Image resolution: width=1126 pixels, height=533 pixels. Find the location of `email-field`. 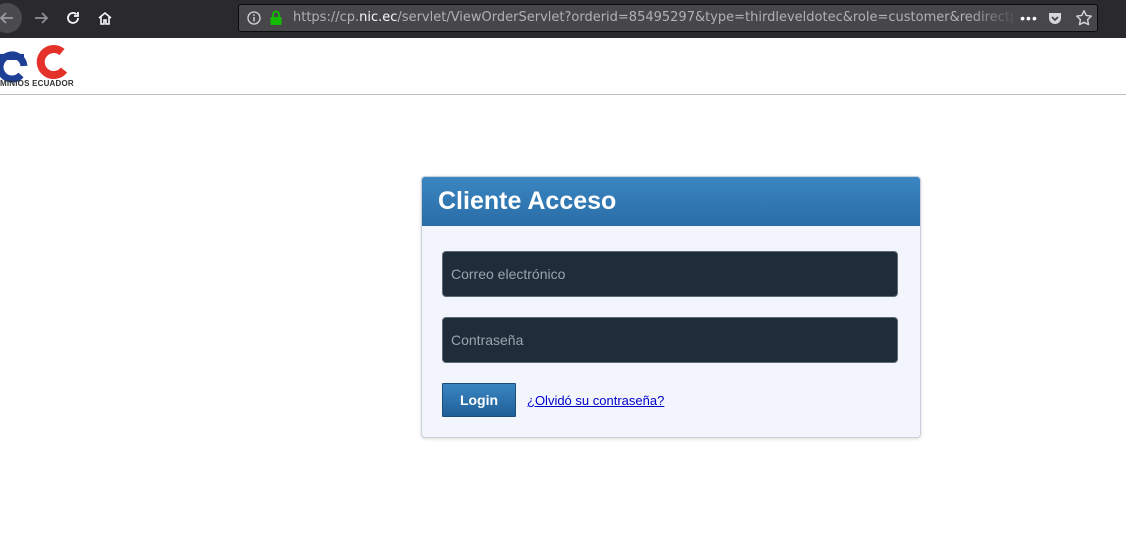

email-field is located at coordinates (670, 274).